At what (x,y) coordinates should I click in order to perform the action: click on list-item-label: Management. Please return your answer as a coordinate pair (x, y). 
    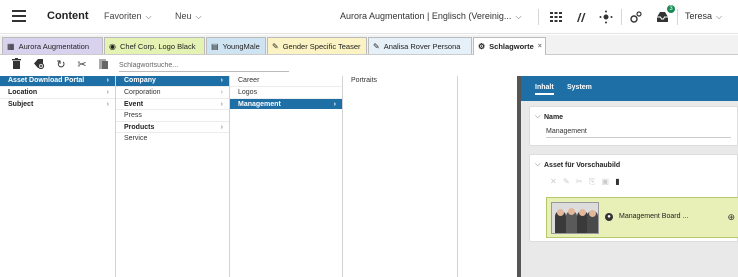
    Looking at the image, I should click on (259, 104).